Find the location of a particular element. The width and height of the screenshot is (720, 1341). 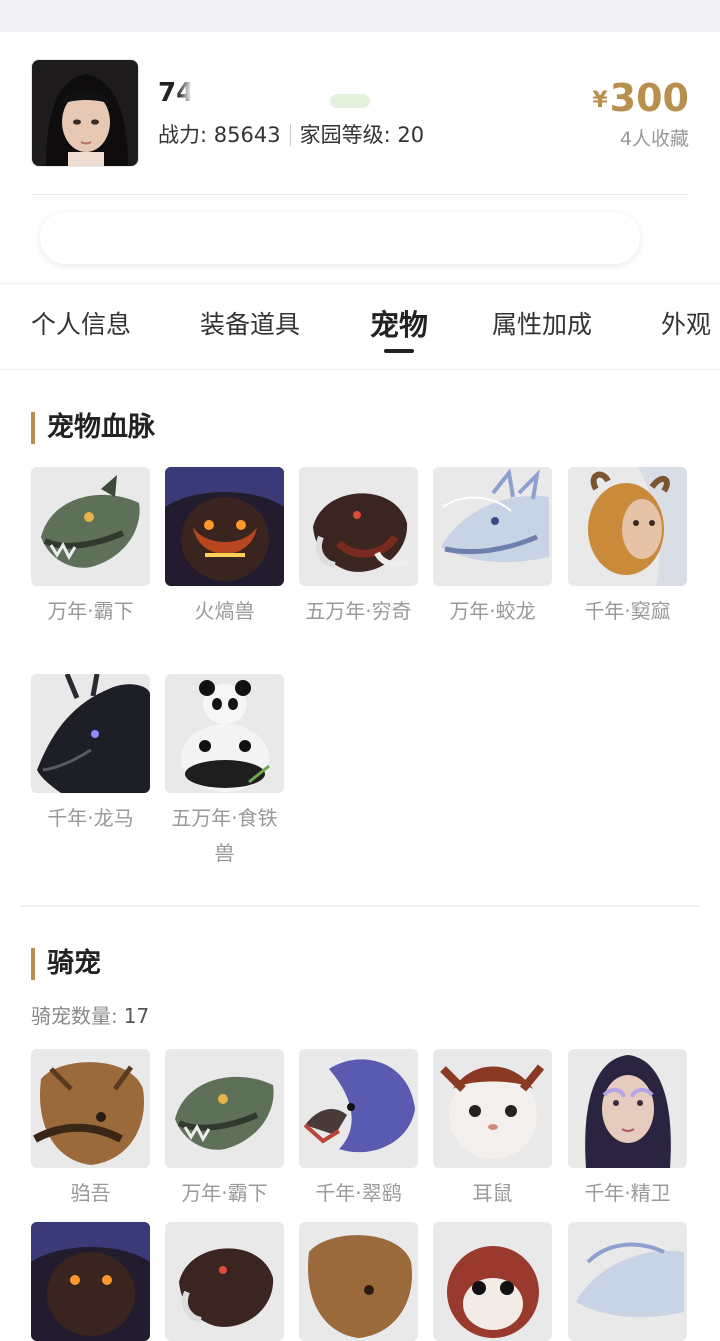

price-amount: 300 is located at coordinates (649, 98).